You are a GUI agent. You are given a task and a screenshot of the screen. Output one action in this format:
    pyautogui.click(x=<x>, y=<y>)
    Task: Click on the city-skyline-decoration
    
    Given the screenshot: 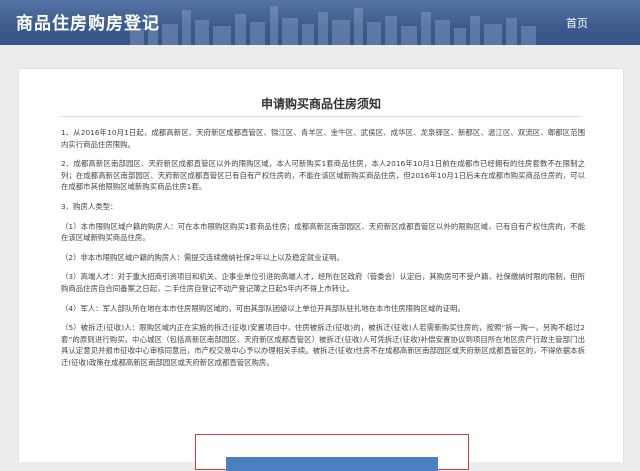 What is the action you would take?
    pyautogui.click(x=333, y=25)
    